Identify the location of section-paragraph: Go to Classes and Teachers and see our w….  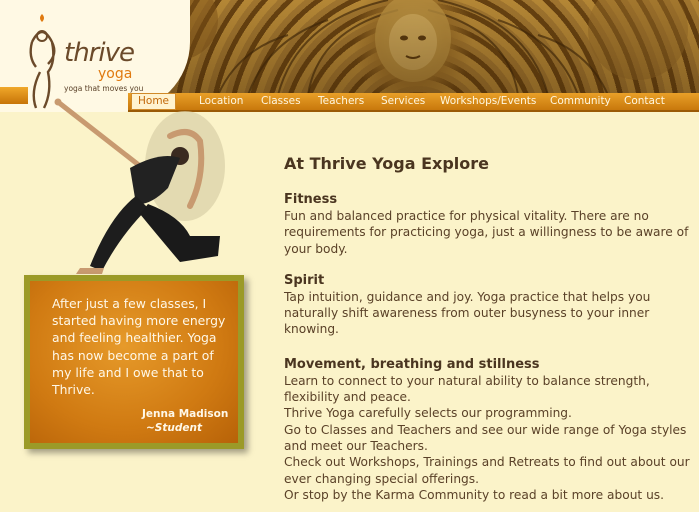
(485, 437).